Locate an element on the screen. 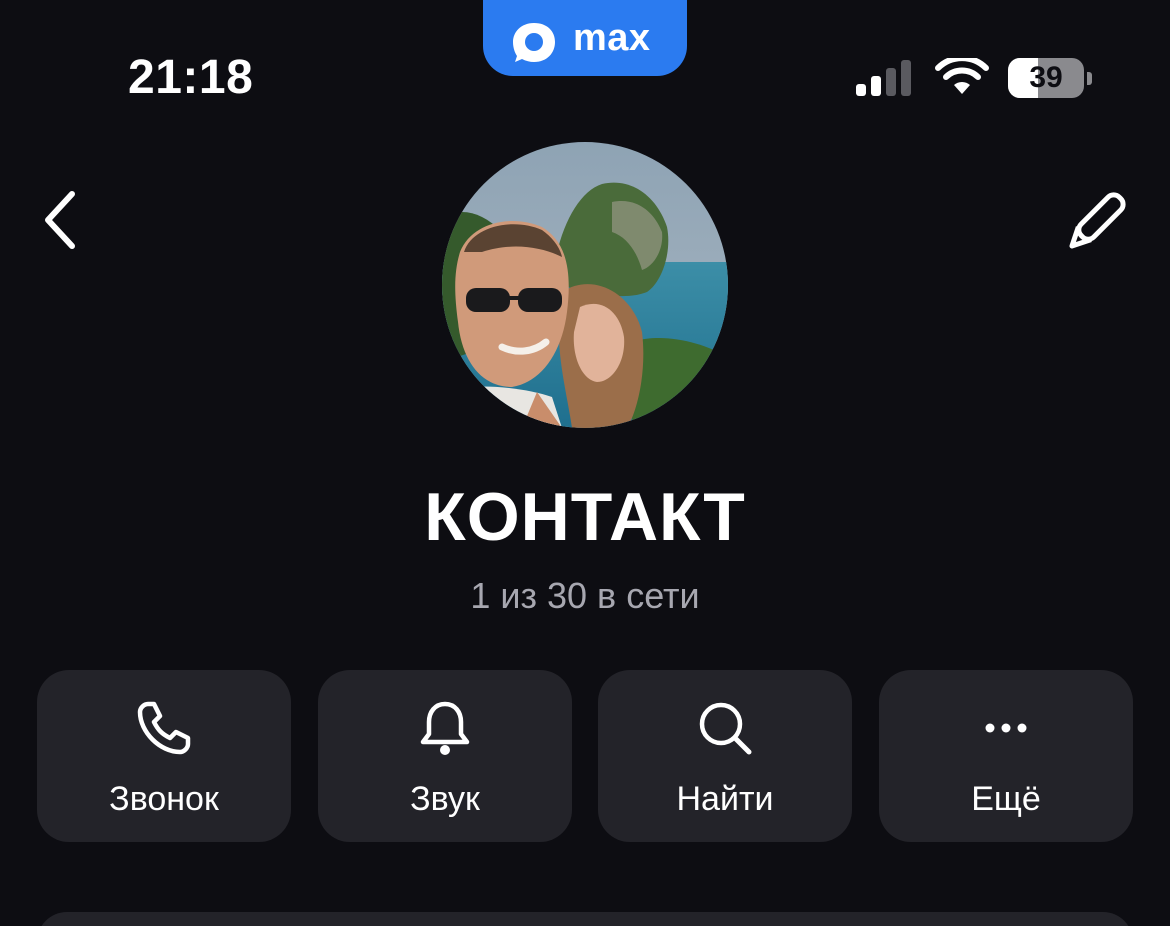 Image resolution: width=1170 pixels, height=926 pixels. battery-tip is located at coordinates (1089, 78).